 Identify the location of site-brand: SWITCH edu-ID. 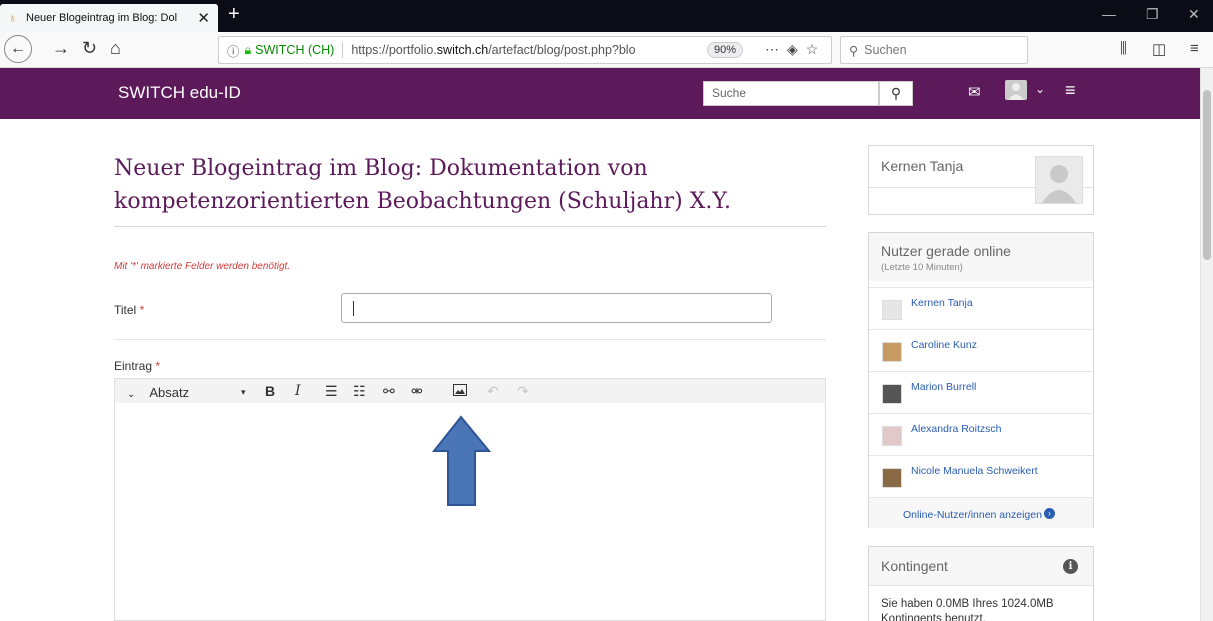
(179, 93).